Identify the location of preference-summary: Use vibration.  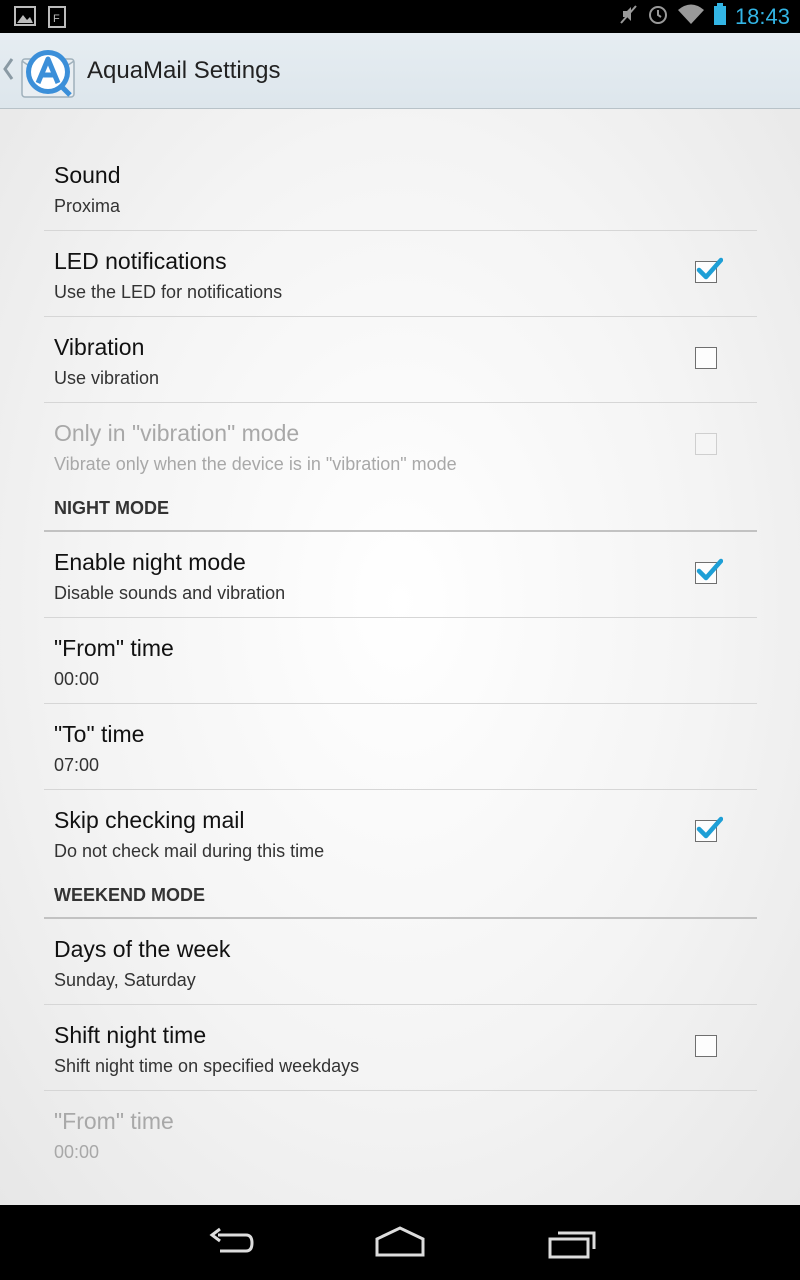
(107, 378).